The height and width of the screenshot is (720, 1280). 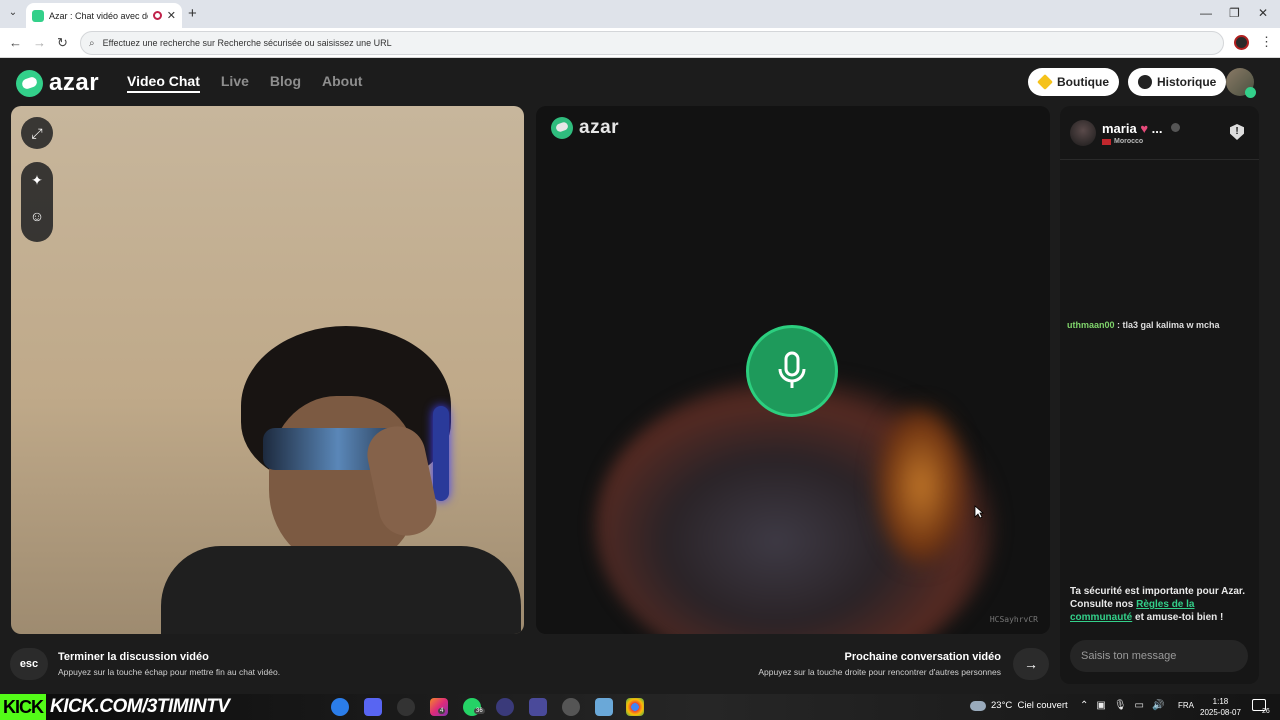 What do you see at coordinates (1144, 128) in the screenshot?
I see `heart-icon: ♥` at bounding box center [1144, 128].